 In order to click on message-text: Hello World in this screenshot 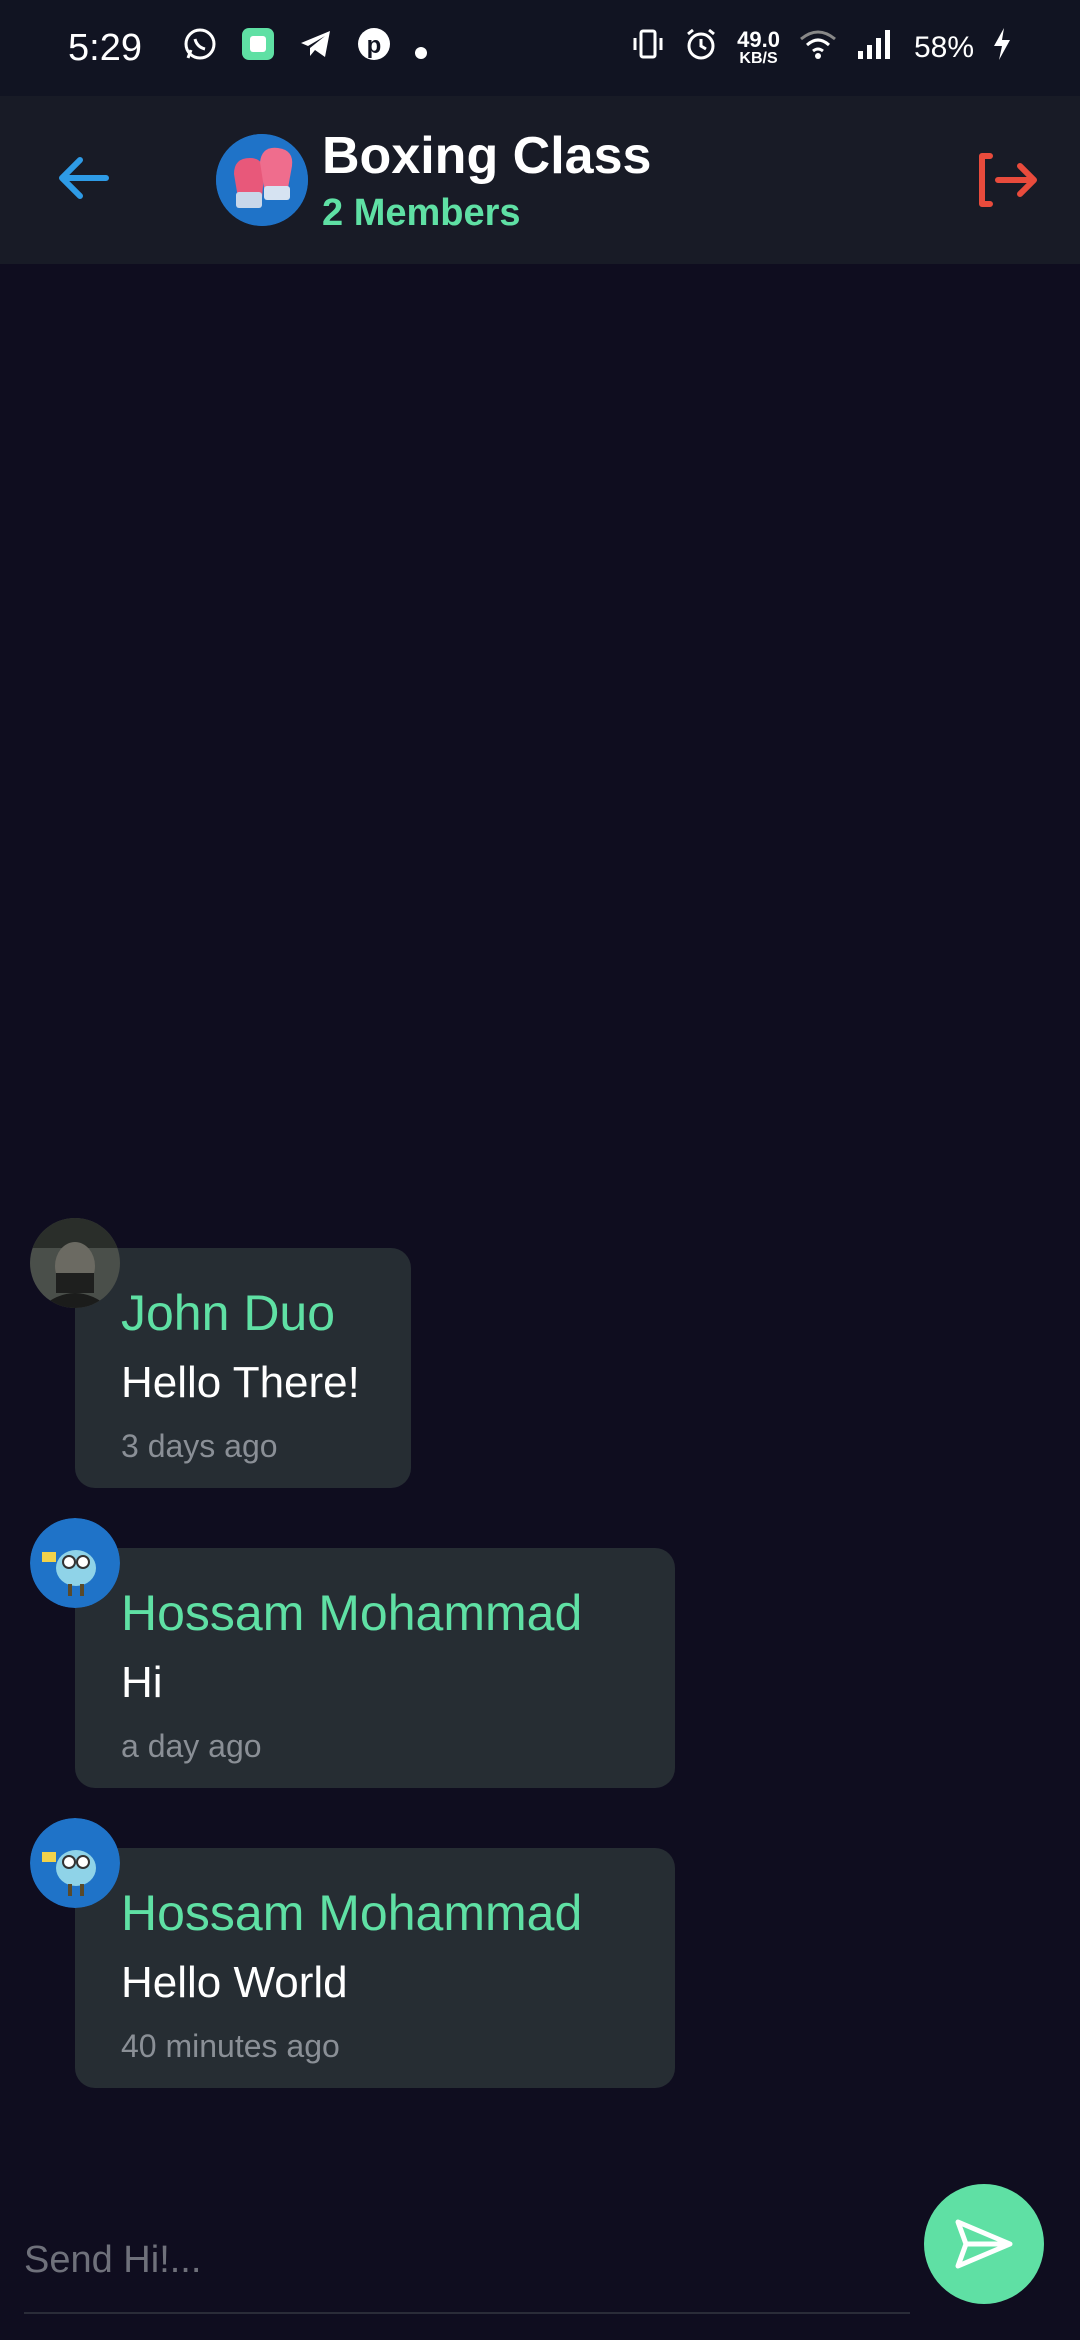, I will do `click(234, 1982)`.